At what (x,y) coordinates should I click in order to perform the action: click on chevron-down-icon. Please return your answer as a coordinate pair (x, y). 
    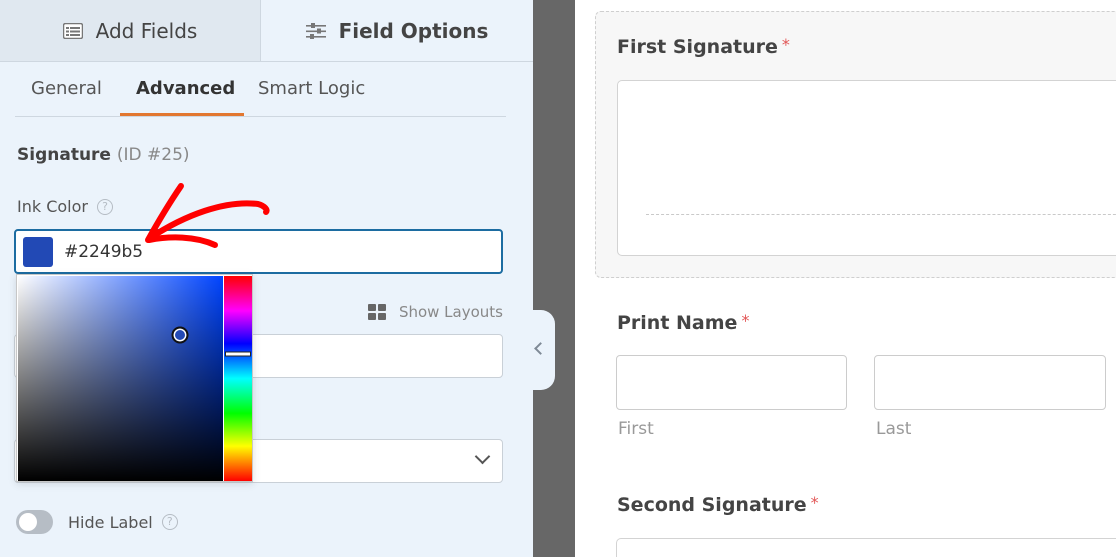
    Looking at the image, I should click on (482, 456).